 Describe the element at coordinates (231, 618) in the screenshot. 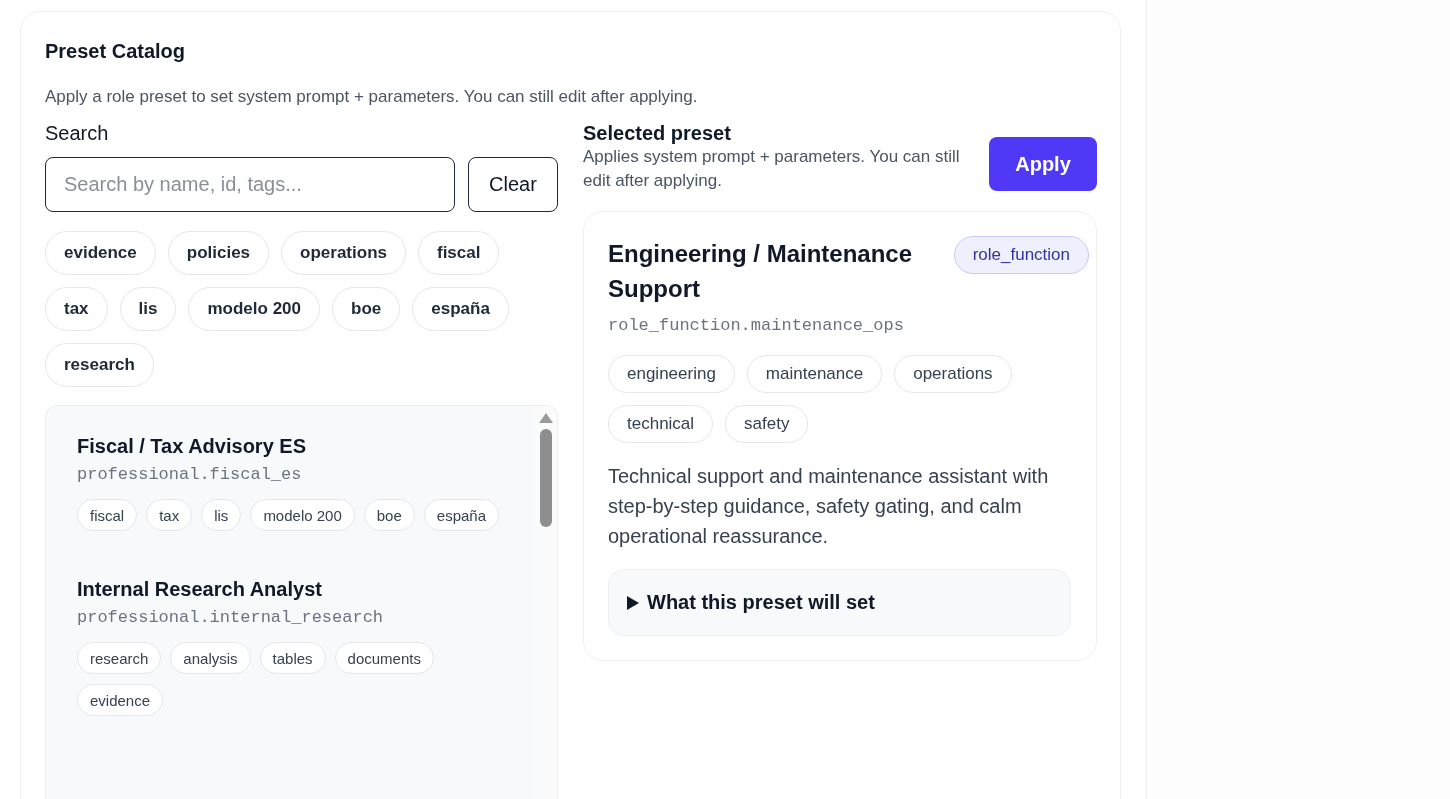

I see `preset-id: professional.internal_research` at that location.